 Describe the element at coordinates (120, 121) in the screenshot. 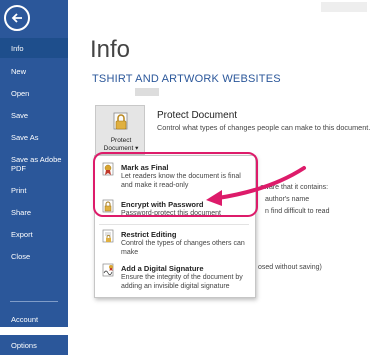

I see `protect-lock-icon` at that location.